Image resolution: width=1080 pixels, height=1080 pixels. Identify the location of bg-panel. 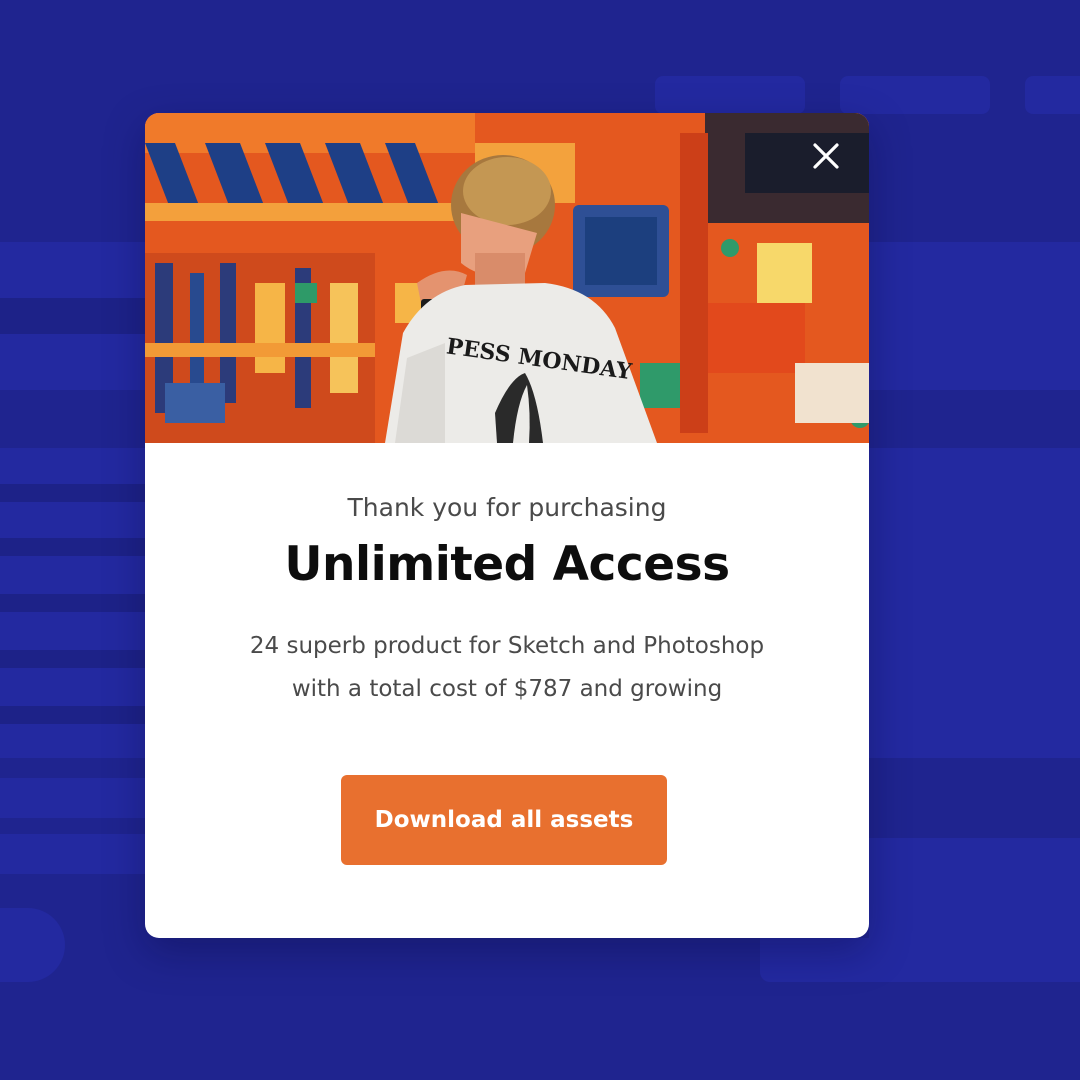
(920, 960).